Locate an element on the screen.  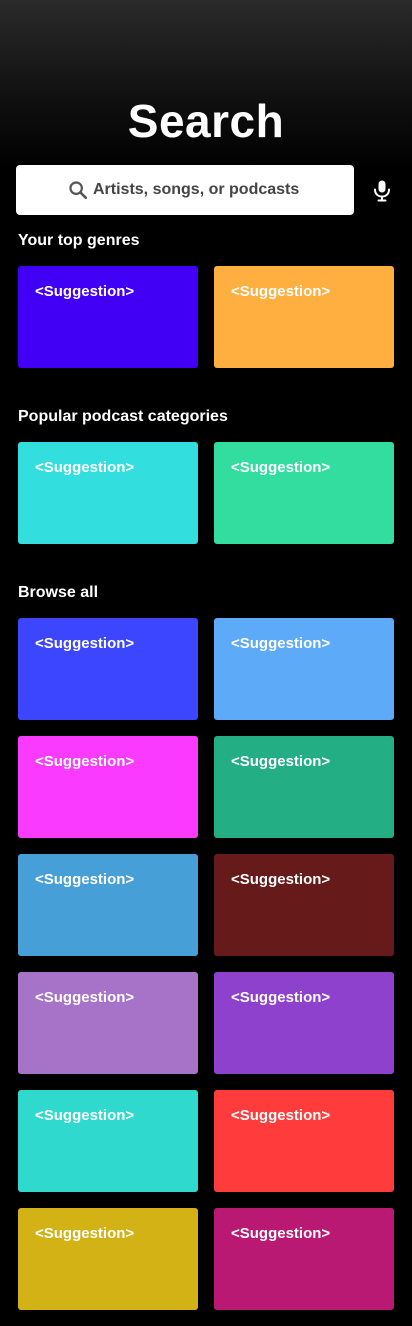
search-input is located at coordinates (198, 190).